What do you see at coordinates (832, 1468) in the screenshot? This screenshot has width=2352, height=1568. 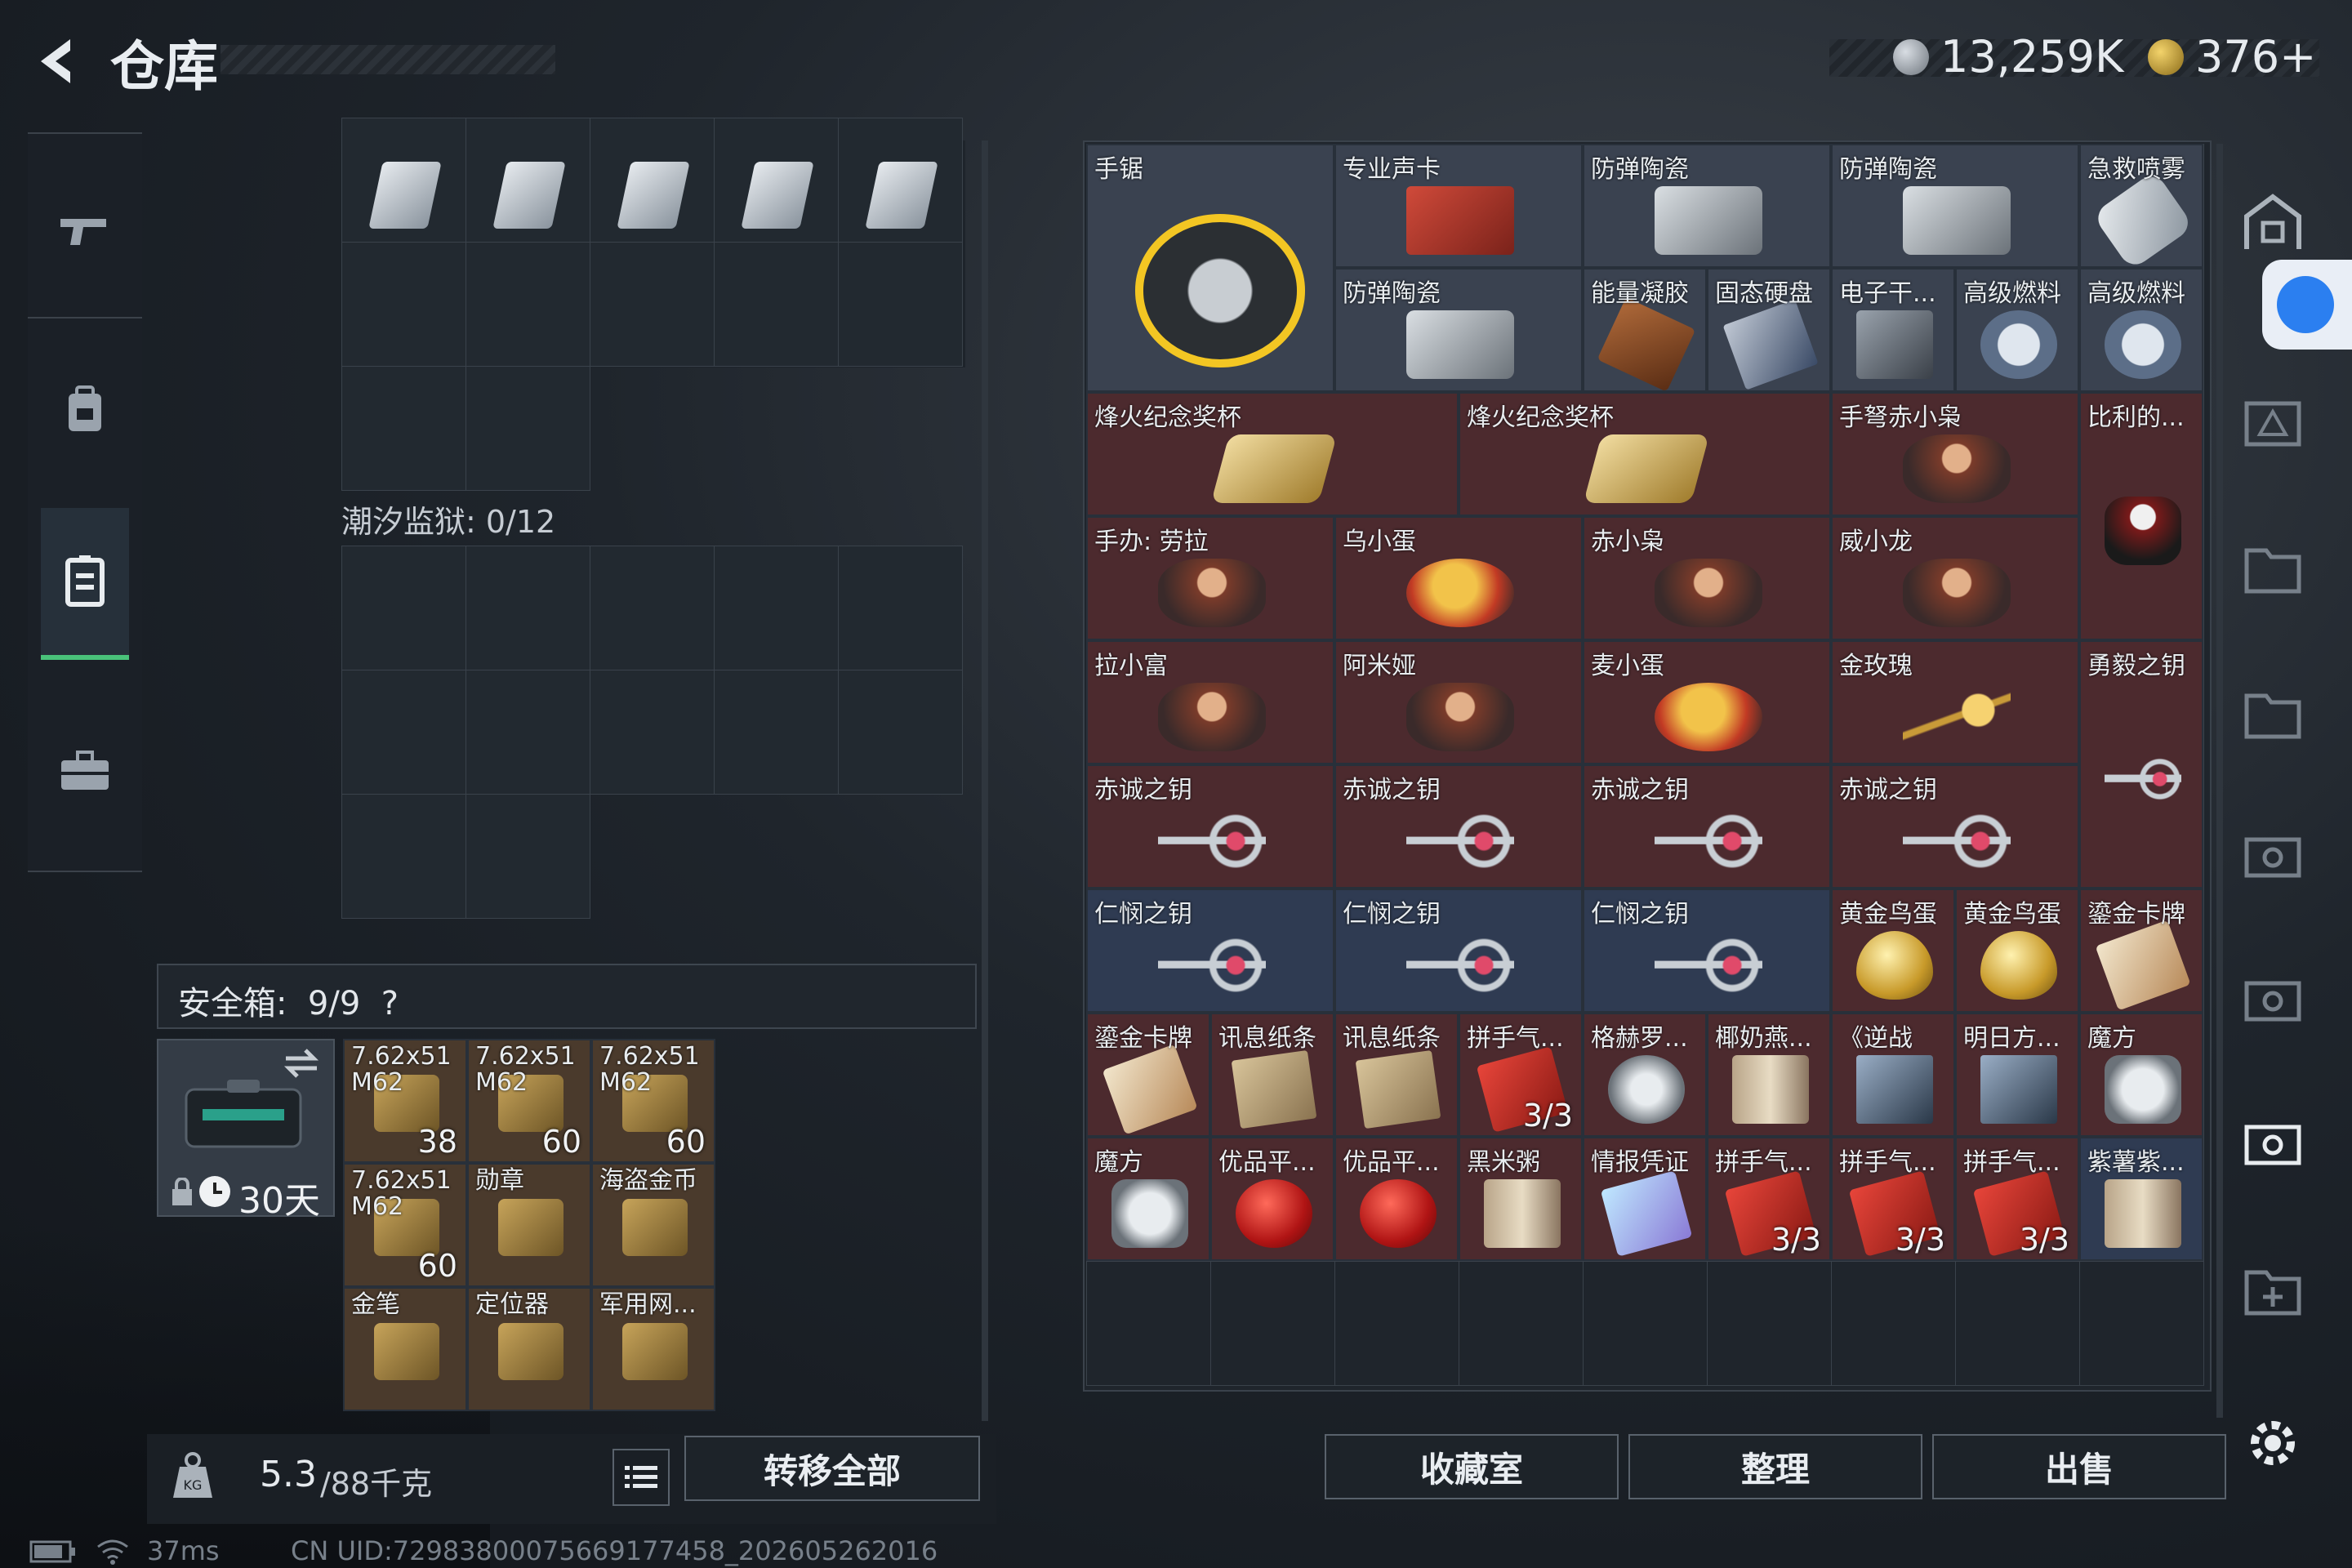 I see `transfer-all-button: 转移全部` at bounding box center [832, 1468].